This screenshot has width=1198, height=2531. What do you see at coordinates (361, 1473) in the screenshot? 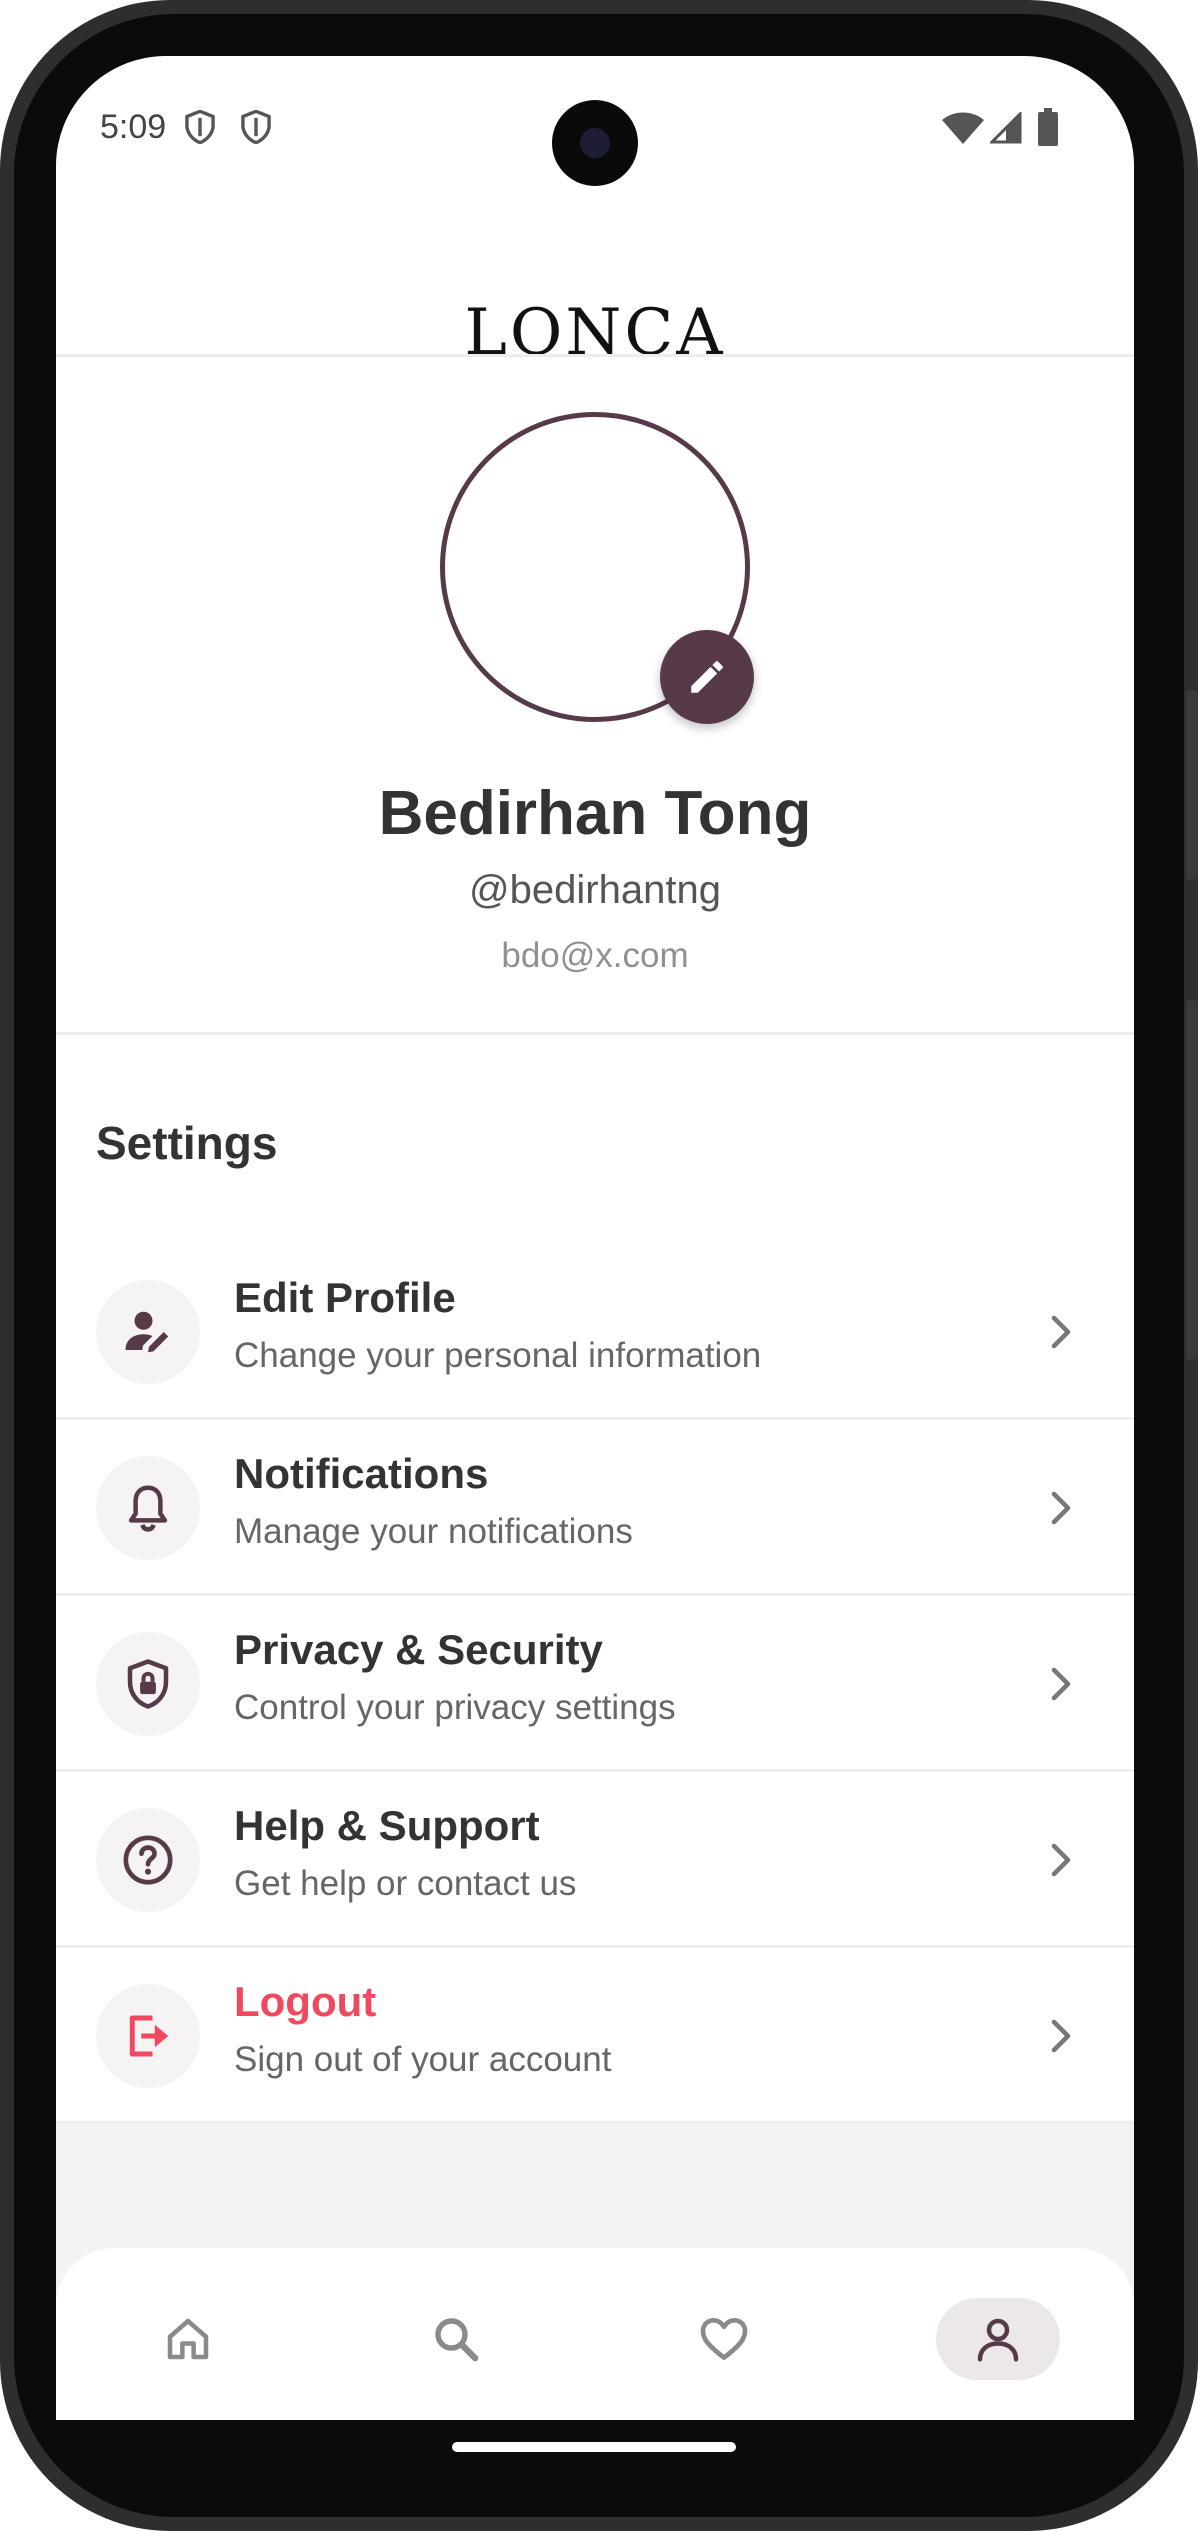
I see `settings-item-title: Notifications` at bounding box center [361, 1473].